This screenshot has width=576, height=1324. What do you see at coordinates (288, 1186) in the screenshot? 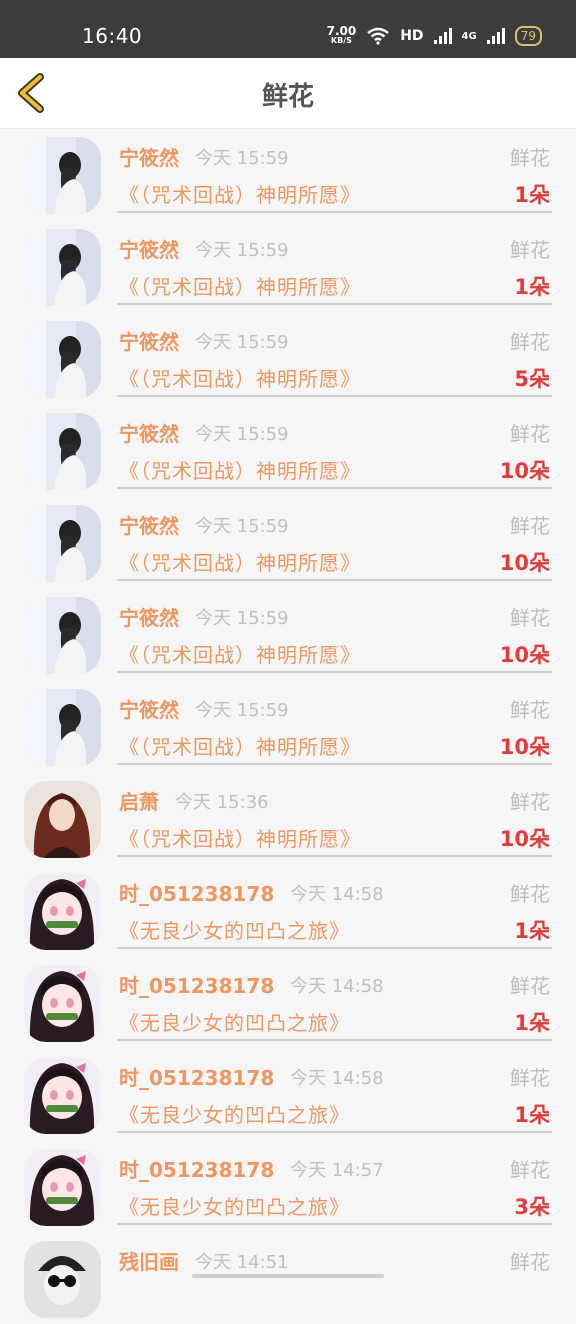
I see `flower-record-row: 时_051238178 今天 14:57 鲜花 《无良少女的凹凸之旅》 3朵` at bounding box center [288, 1186].